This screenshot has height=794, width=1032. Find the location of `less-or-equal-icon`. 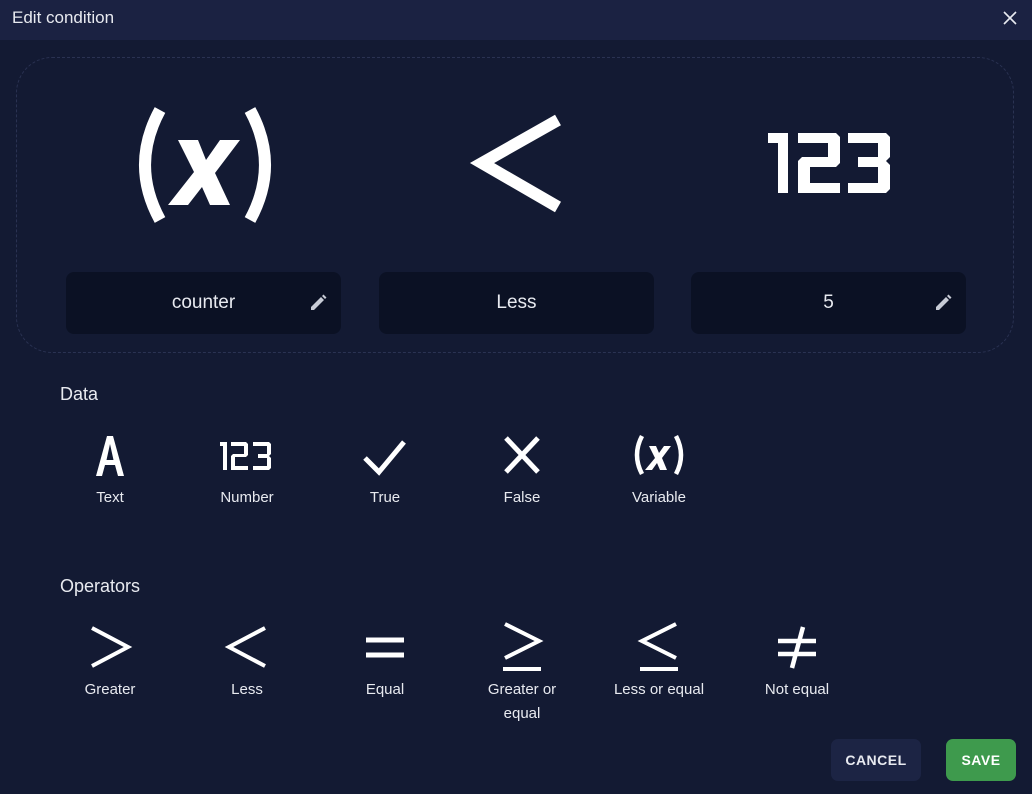

less-or-equal-icon is located at coordinates (657, 646).